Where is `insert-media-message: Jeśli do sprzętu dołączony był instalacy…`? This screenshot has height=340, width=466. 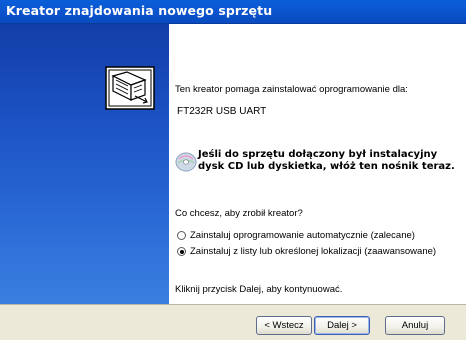 insert-media-message: Jeśli do sprzętu dołączony był instalacy… is located at coordinates (326, 161).